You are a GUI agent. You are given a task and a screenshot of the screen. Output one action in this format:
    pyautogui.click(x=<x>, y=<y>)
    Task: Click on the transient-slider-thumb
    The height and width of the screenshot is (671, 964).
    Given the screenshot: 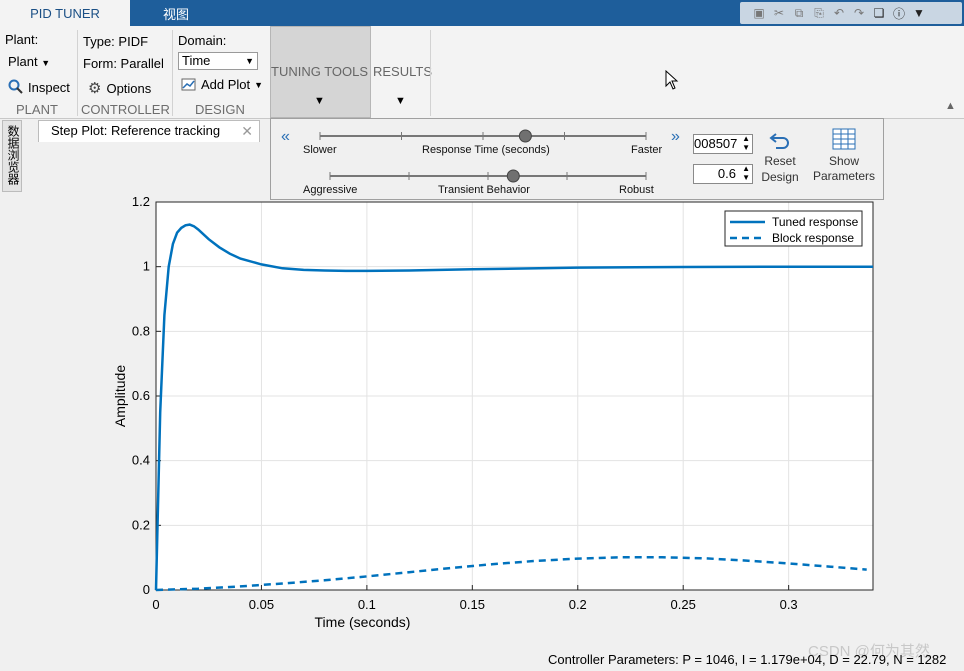 What is the action you would take?
    pyautogui.click(x=513, y=176)
    